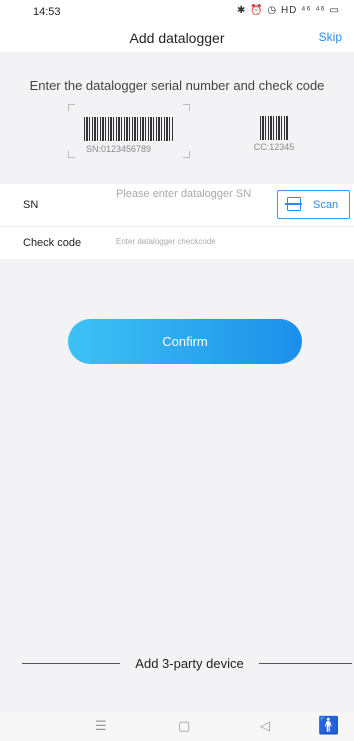 This screenshot has height=741, width=354. What do you see at coordinates (52, 243) in the screenshot?
I see `check-code-label: Check code` at bounding box center [52, 243].